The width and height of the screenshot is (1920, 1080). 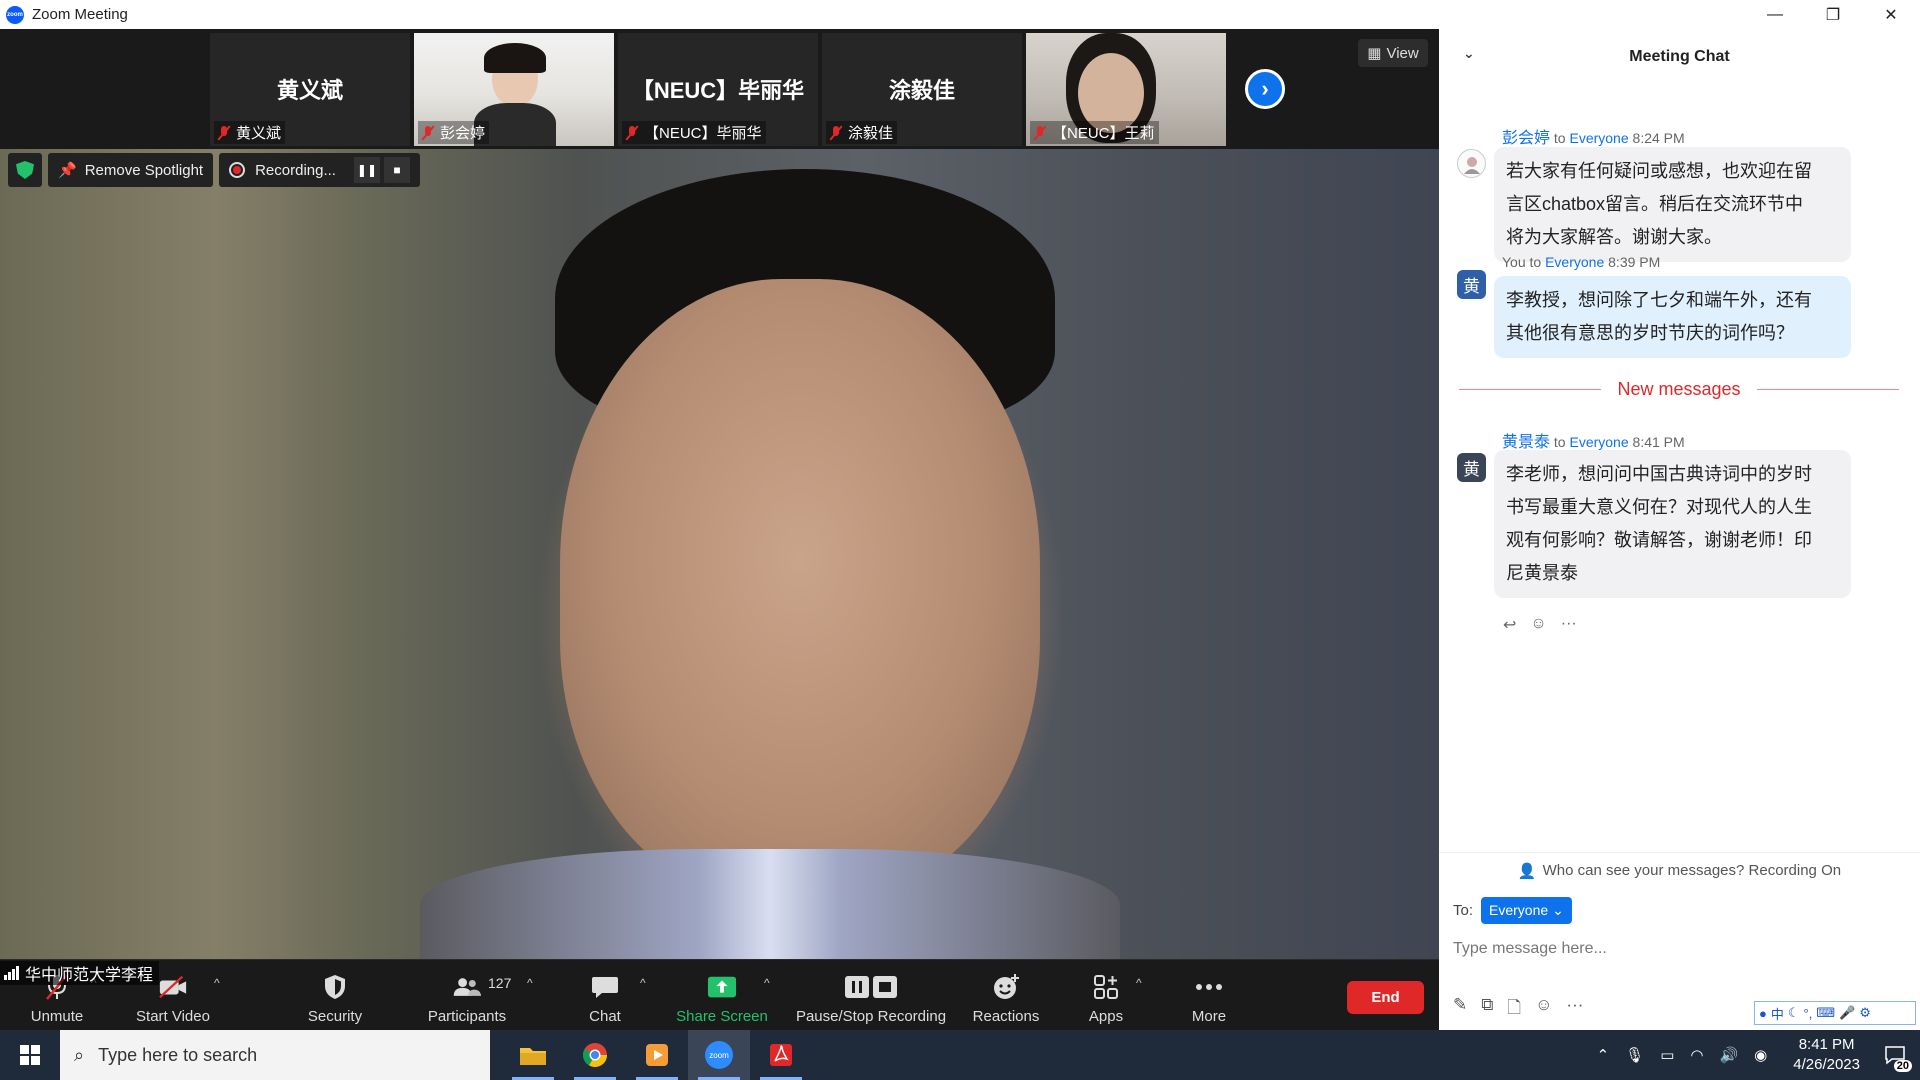 I want to click on collapse-chevron-icon: ⌄, so click(x=1469, y=53).